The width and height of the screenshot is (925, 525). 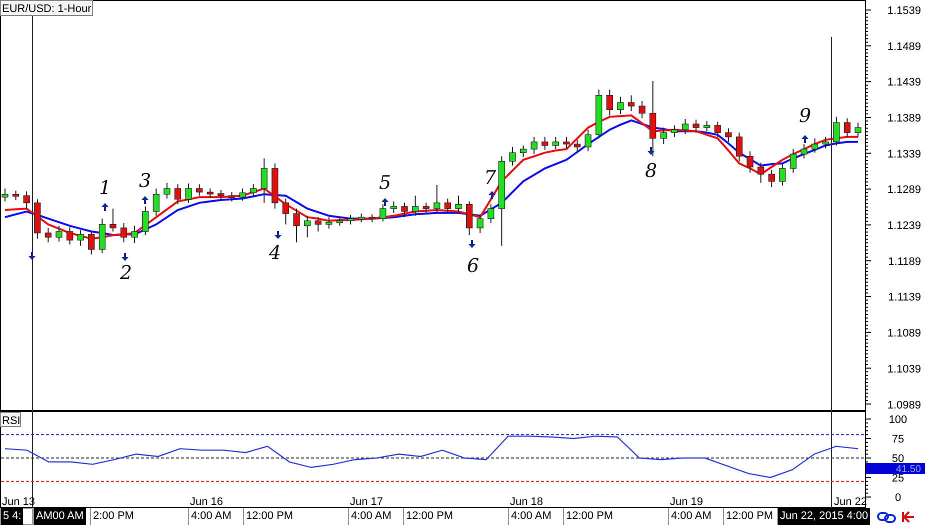 What do you see at coordinates (490, 178) in the screenshot?
I see `annotation-number: 7` at bounding box center [490, 178].